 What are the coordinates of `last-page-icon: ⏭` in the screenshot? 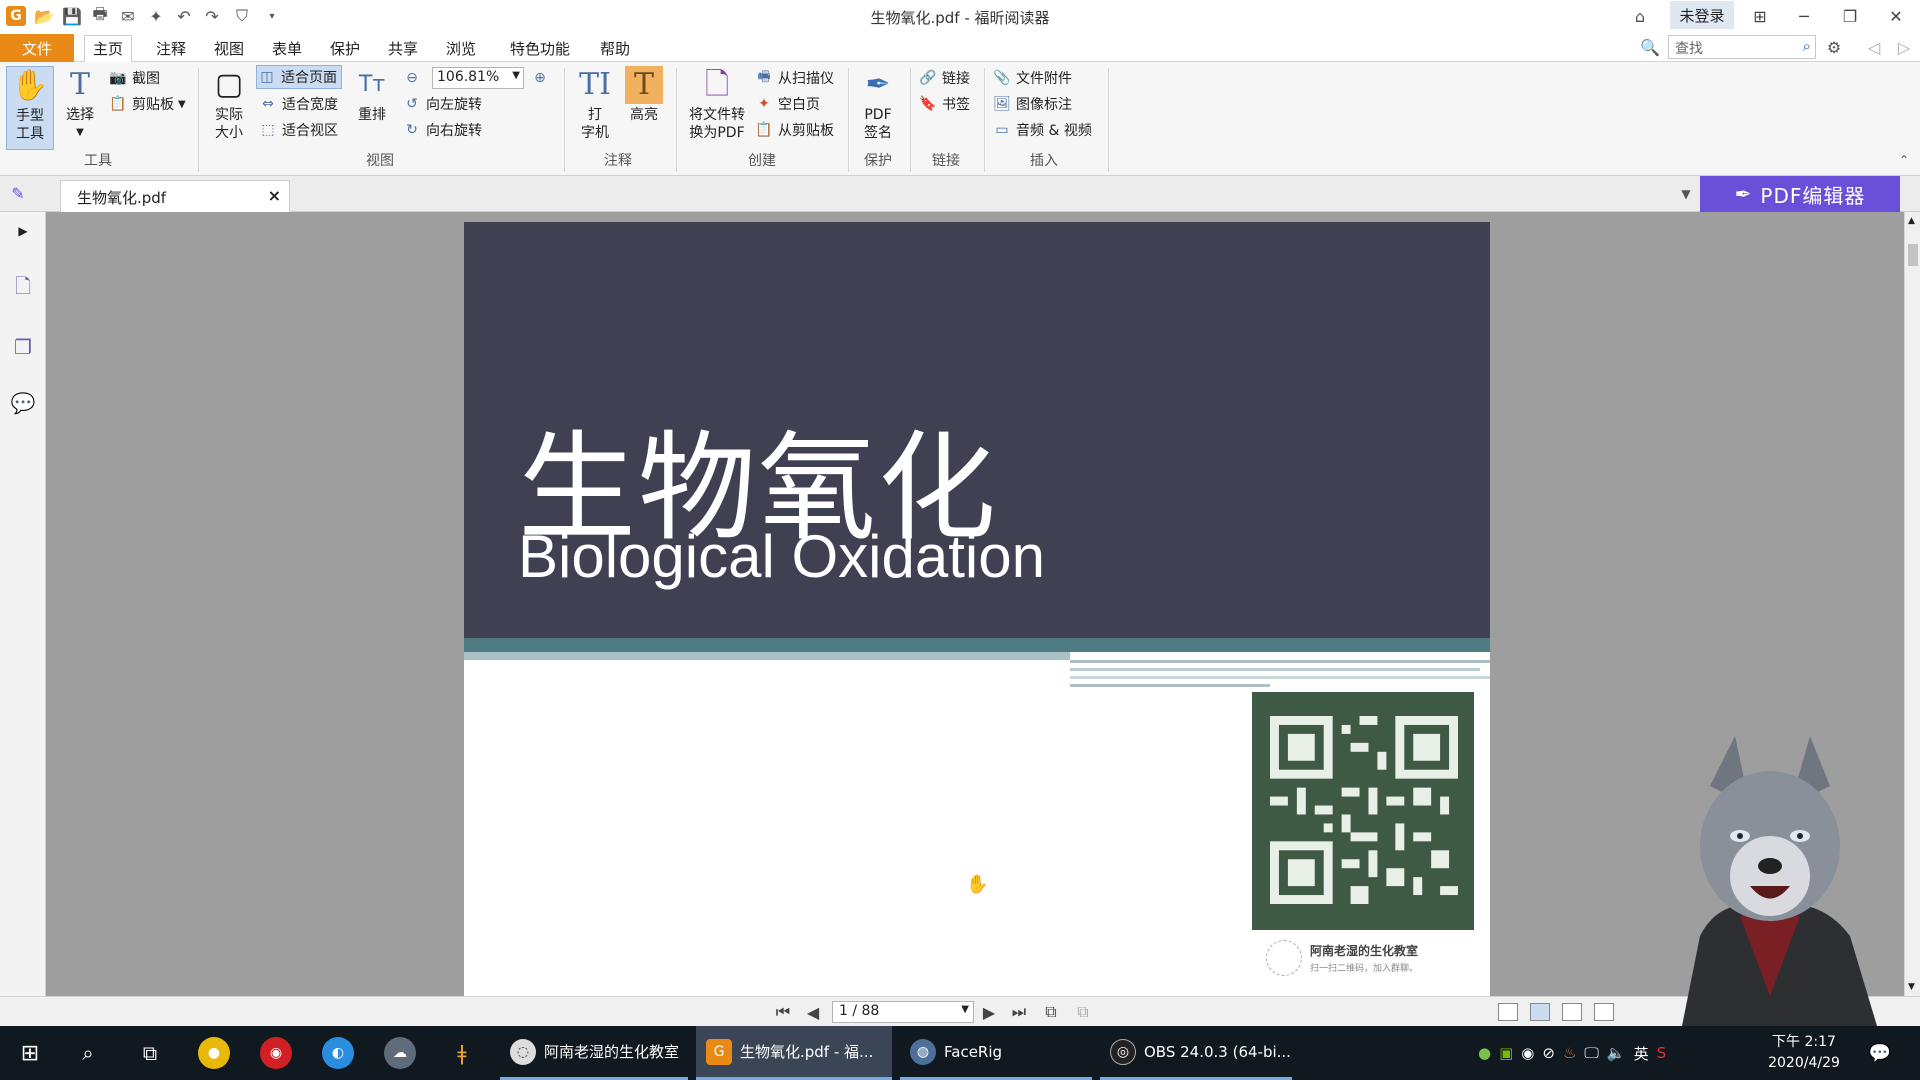 It's located at (1019, 1012).